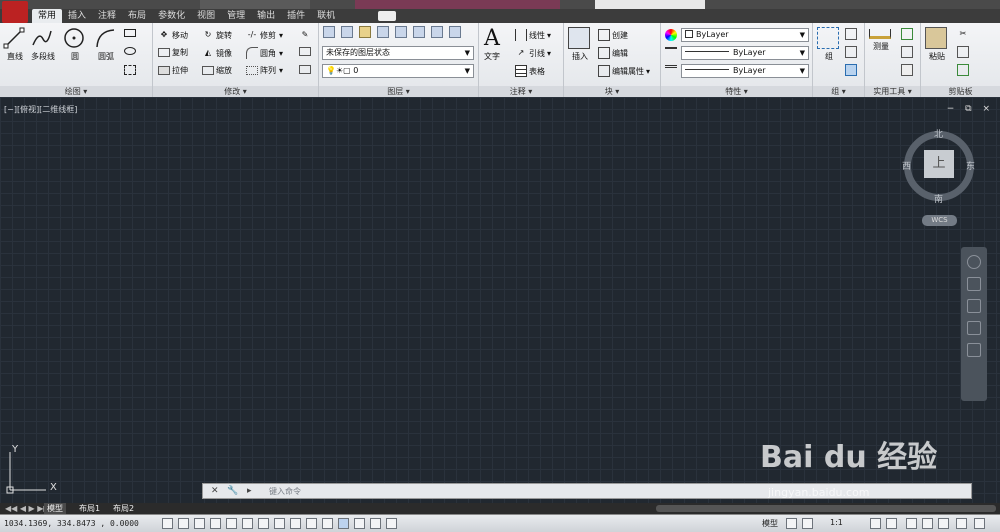 This screenshot has height=532, width=1000. Describe the element at coordinates (970, 165) in the screenshot. I see `compass-east: 东` at that location.